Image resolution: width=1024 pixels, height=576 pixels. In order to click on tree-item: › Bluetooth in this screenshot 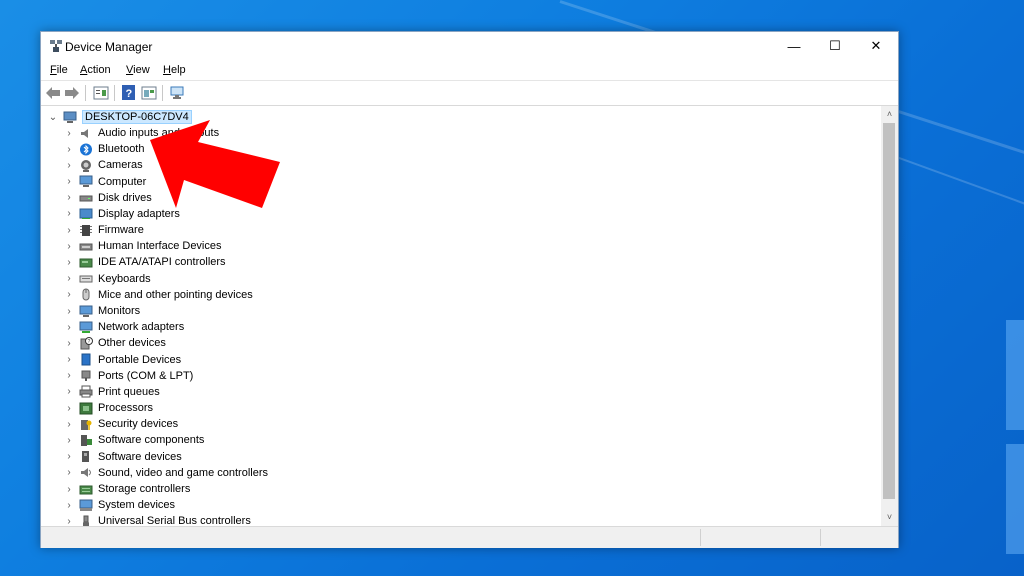, I will do `click(103, 149)`.